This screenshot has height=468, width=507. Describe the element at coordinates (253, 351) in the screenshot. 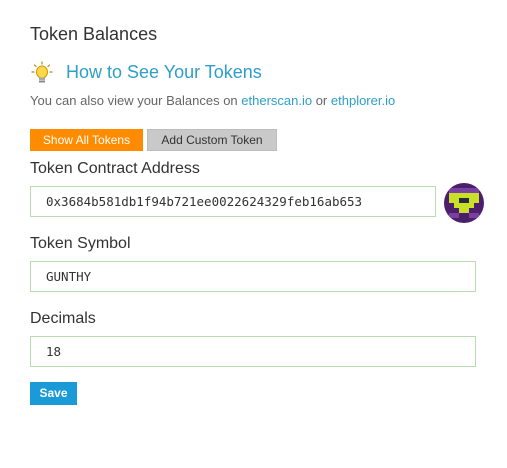

I see `decimals-input: 18` at that location.